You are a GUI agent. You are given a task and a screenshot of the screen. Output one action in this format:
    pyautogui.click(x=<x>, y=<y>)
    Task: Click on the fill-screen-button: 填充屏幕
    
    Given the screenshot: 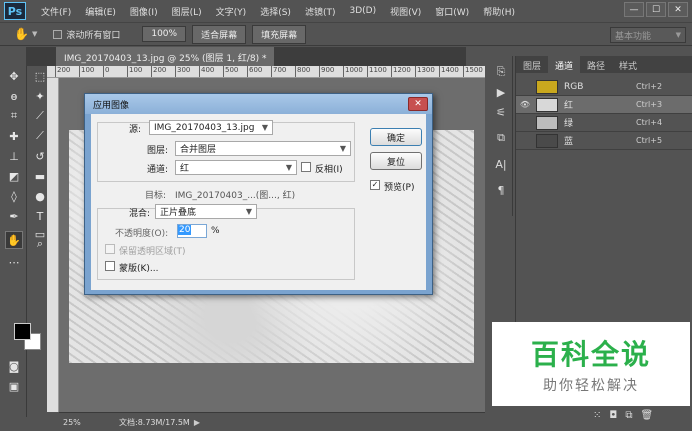 What is the action you would take?
    pyautogui.click(x=279, y=34)
    